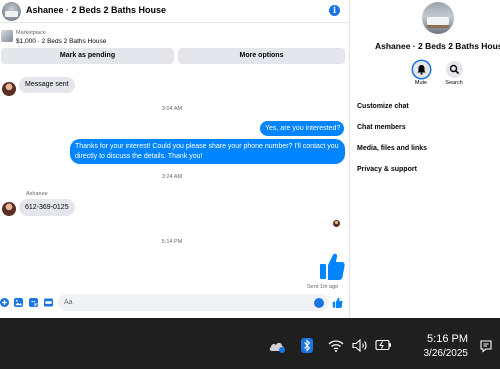  I want to click on taskbar-clock-date: 3/26/2025, so click(437, 353).